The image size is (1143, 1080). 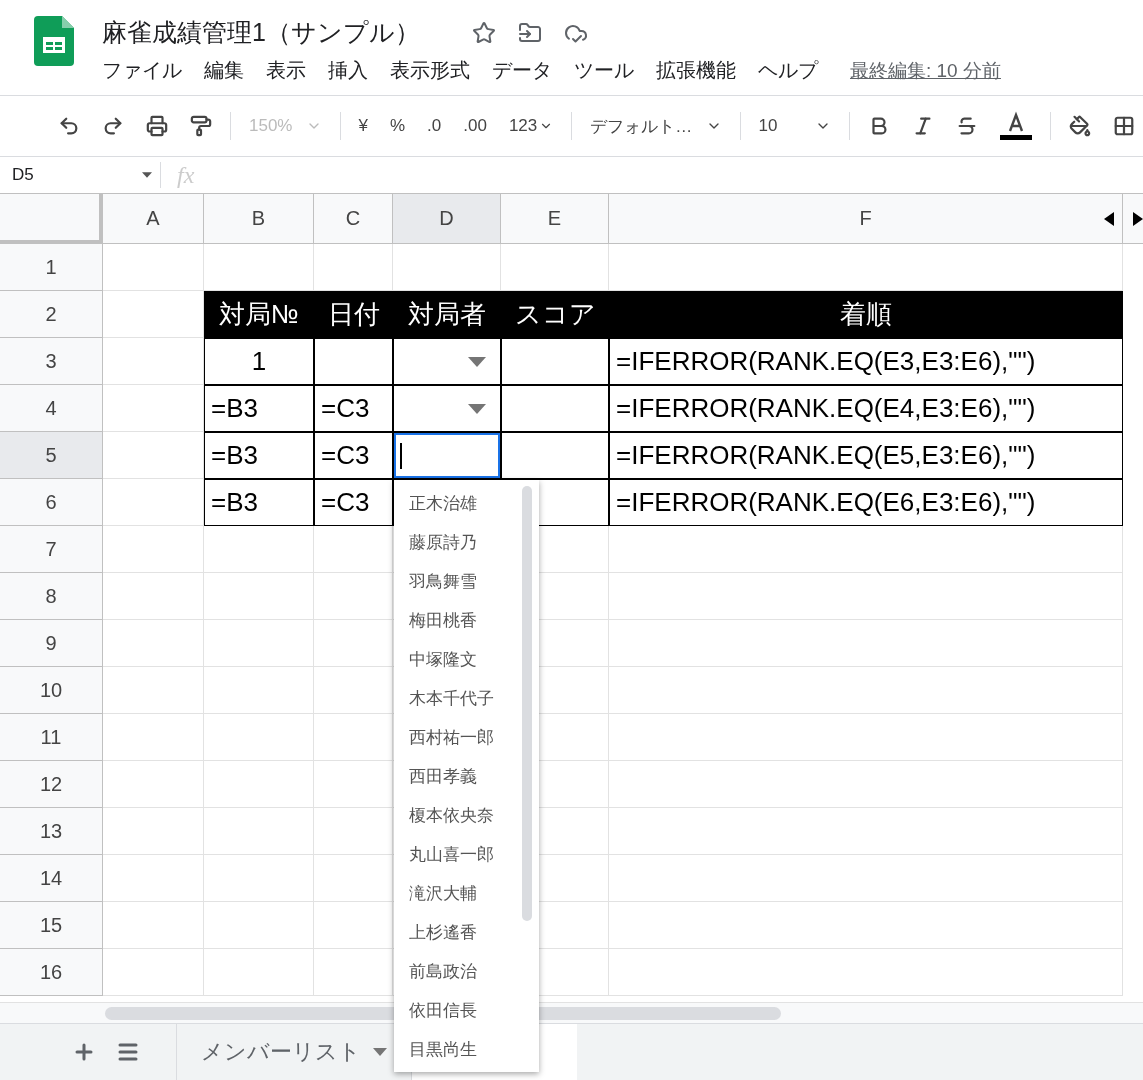 I want to click on menu-item: 挿入, so click(x=348, y=70).